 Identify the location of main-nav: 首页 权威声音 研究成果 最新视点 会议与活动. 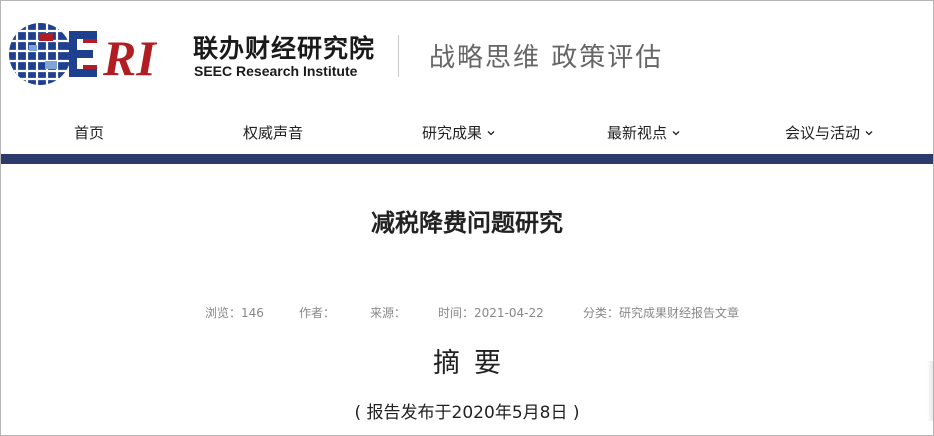
(467, 132).